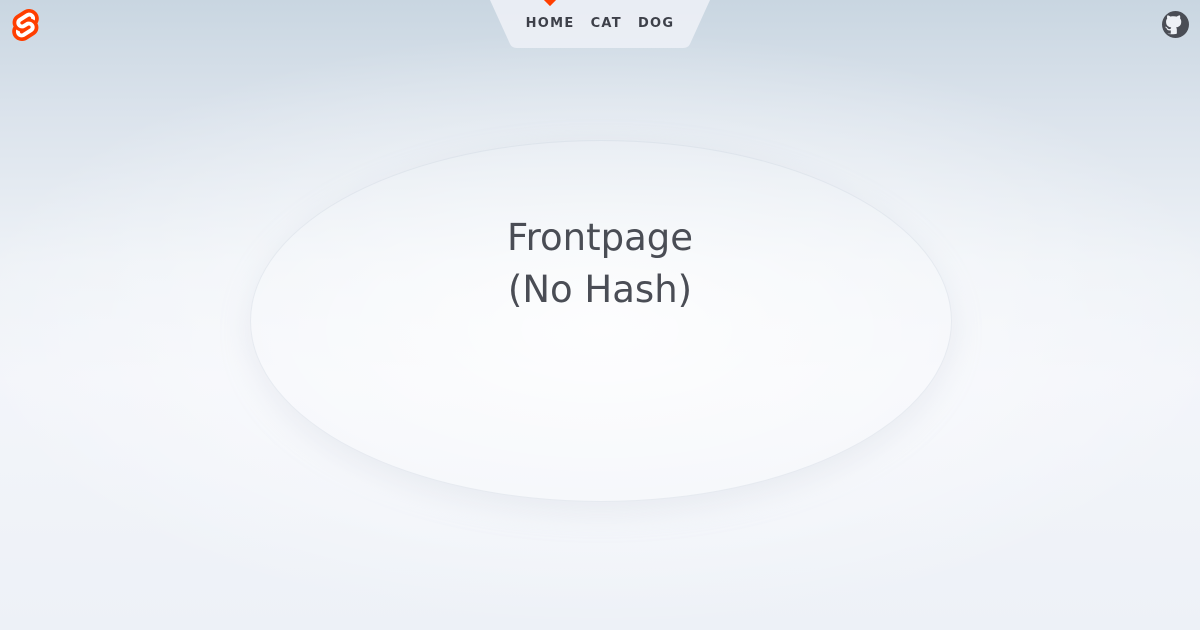 The image size is (1200, 630). I want to click on github-link, so click(1175, 24).